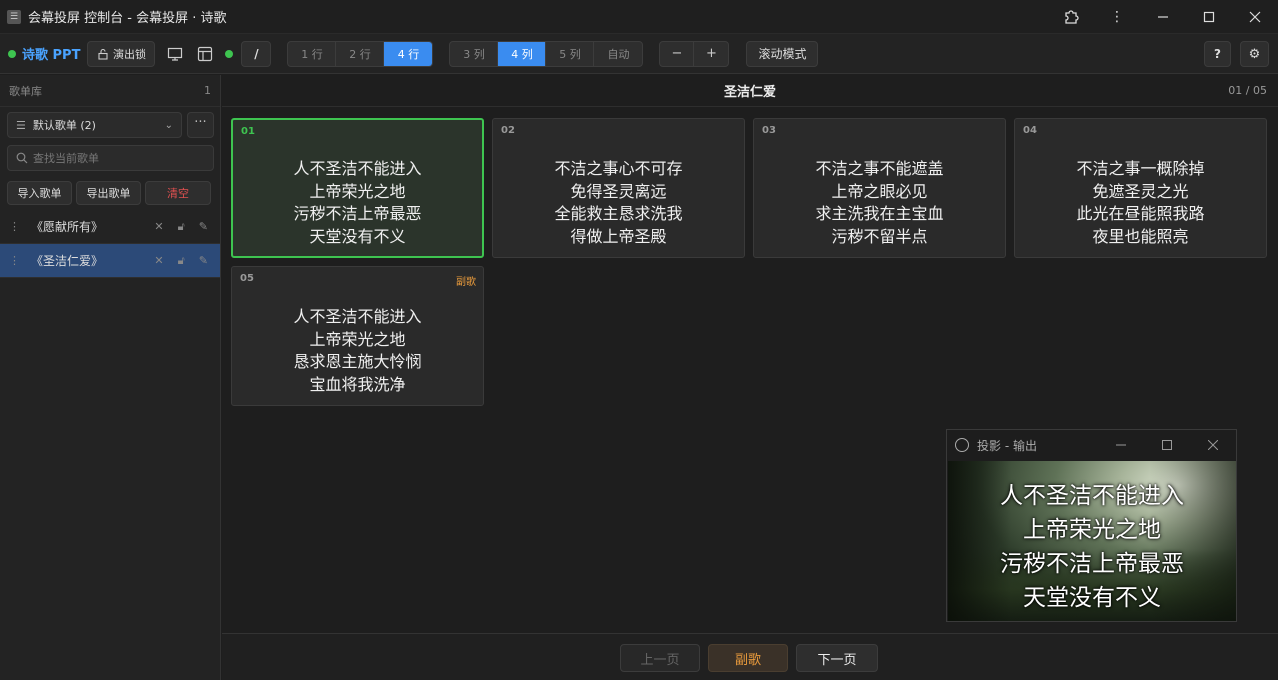  I want to click on lyric-line: 人不圣洁不能进入, so click(357, 316).